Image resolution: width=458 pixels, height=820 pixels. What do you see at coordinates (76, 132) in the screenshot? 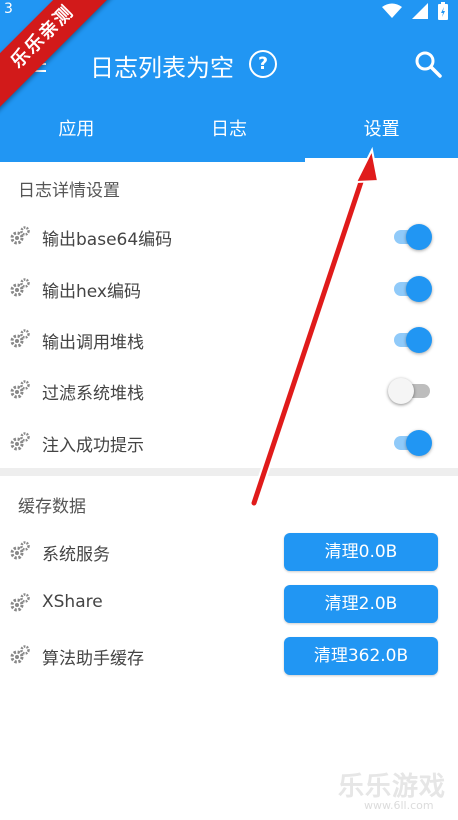
I see `tab-apps: 应用` at bounding box center [76, 132].